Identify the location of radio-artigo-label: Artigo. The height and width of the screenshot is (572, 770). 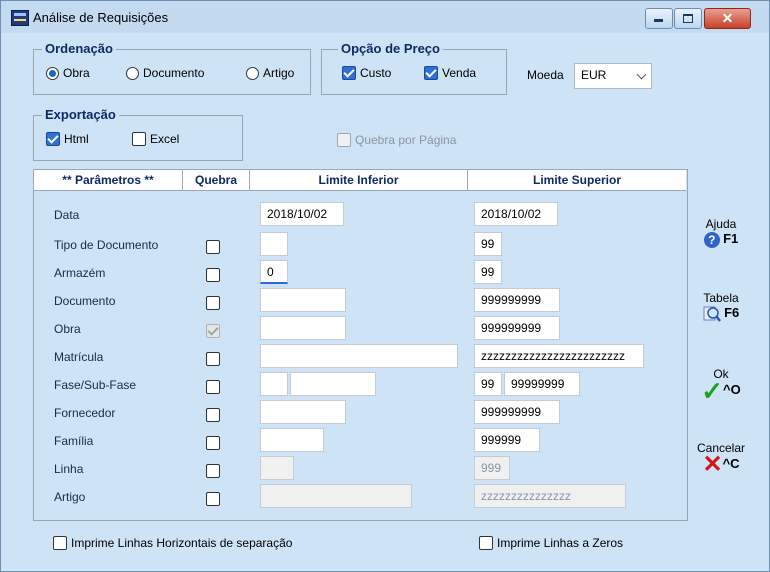
(279, 73).